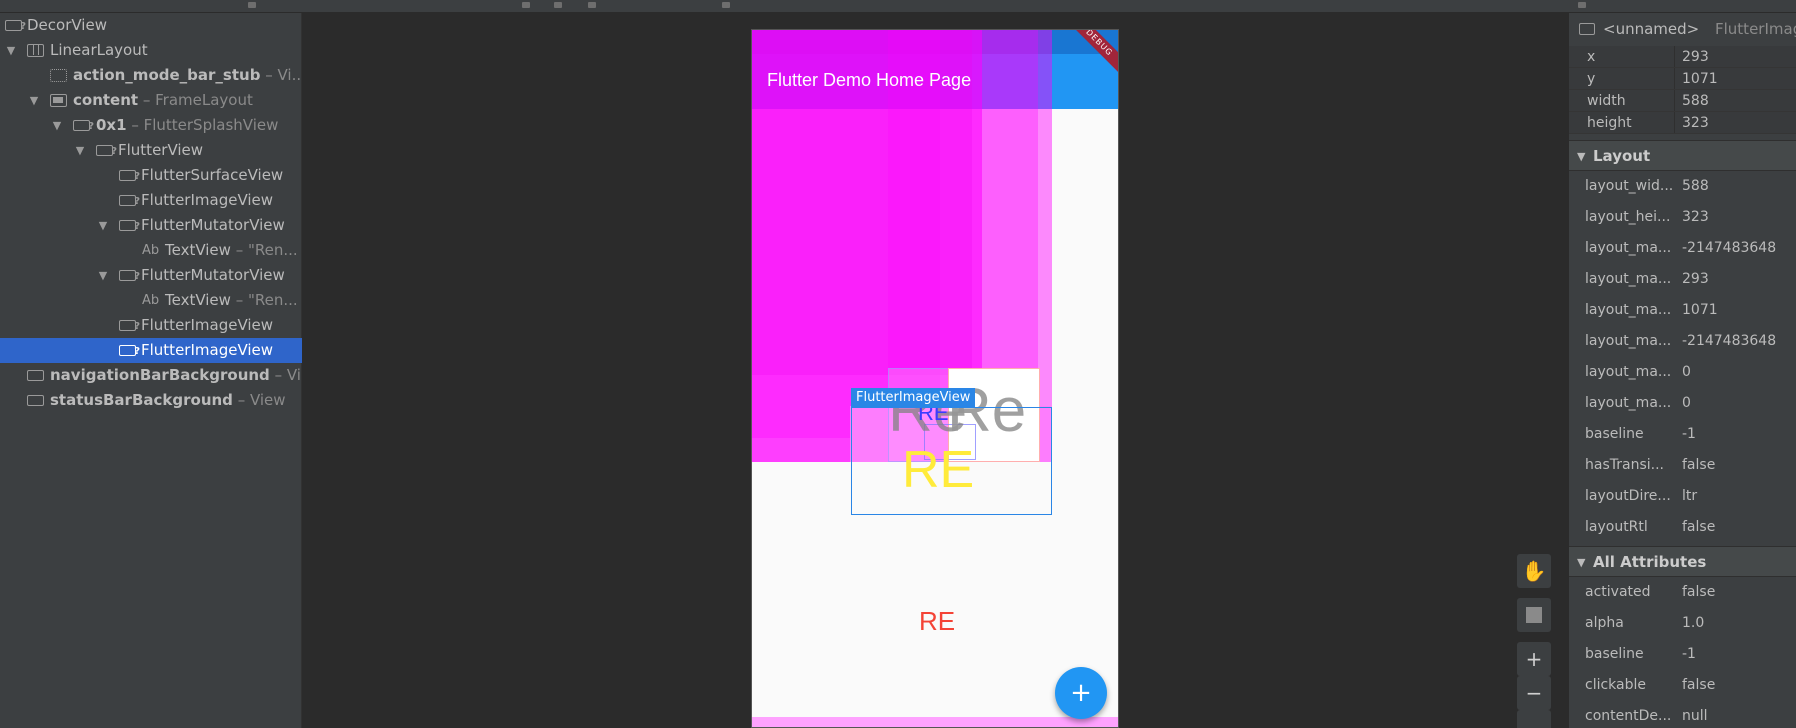 The height and width of the screenshot is (728, 1796). What do you see at coordinates (58, 75) in the screenshot?
I see `view-stub-icon` at bounding box center [58, 75].